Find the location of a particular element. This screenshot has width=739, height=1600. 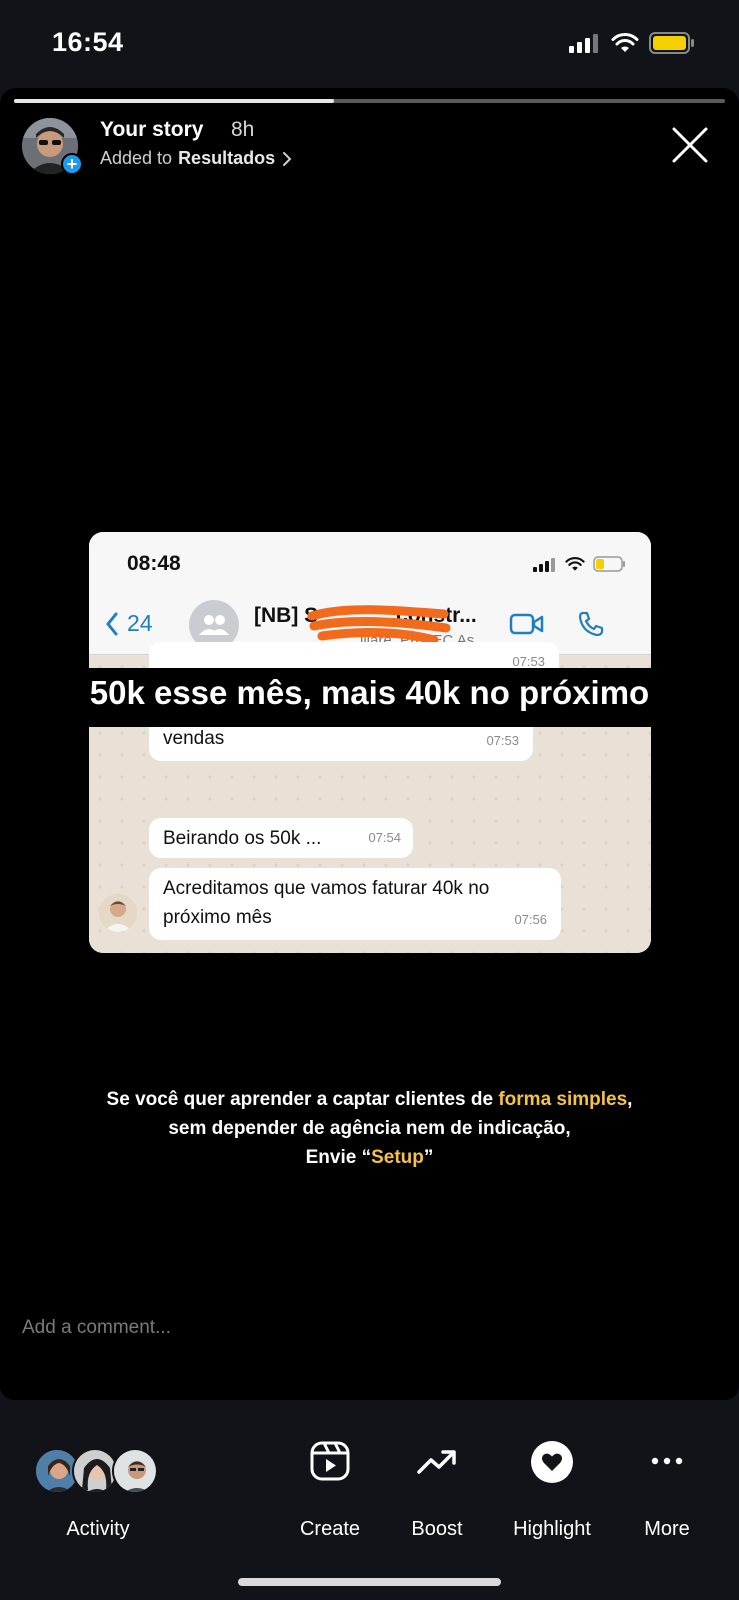

tab-boost: Boost is located at coordinates (436, 1529).